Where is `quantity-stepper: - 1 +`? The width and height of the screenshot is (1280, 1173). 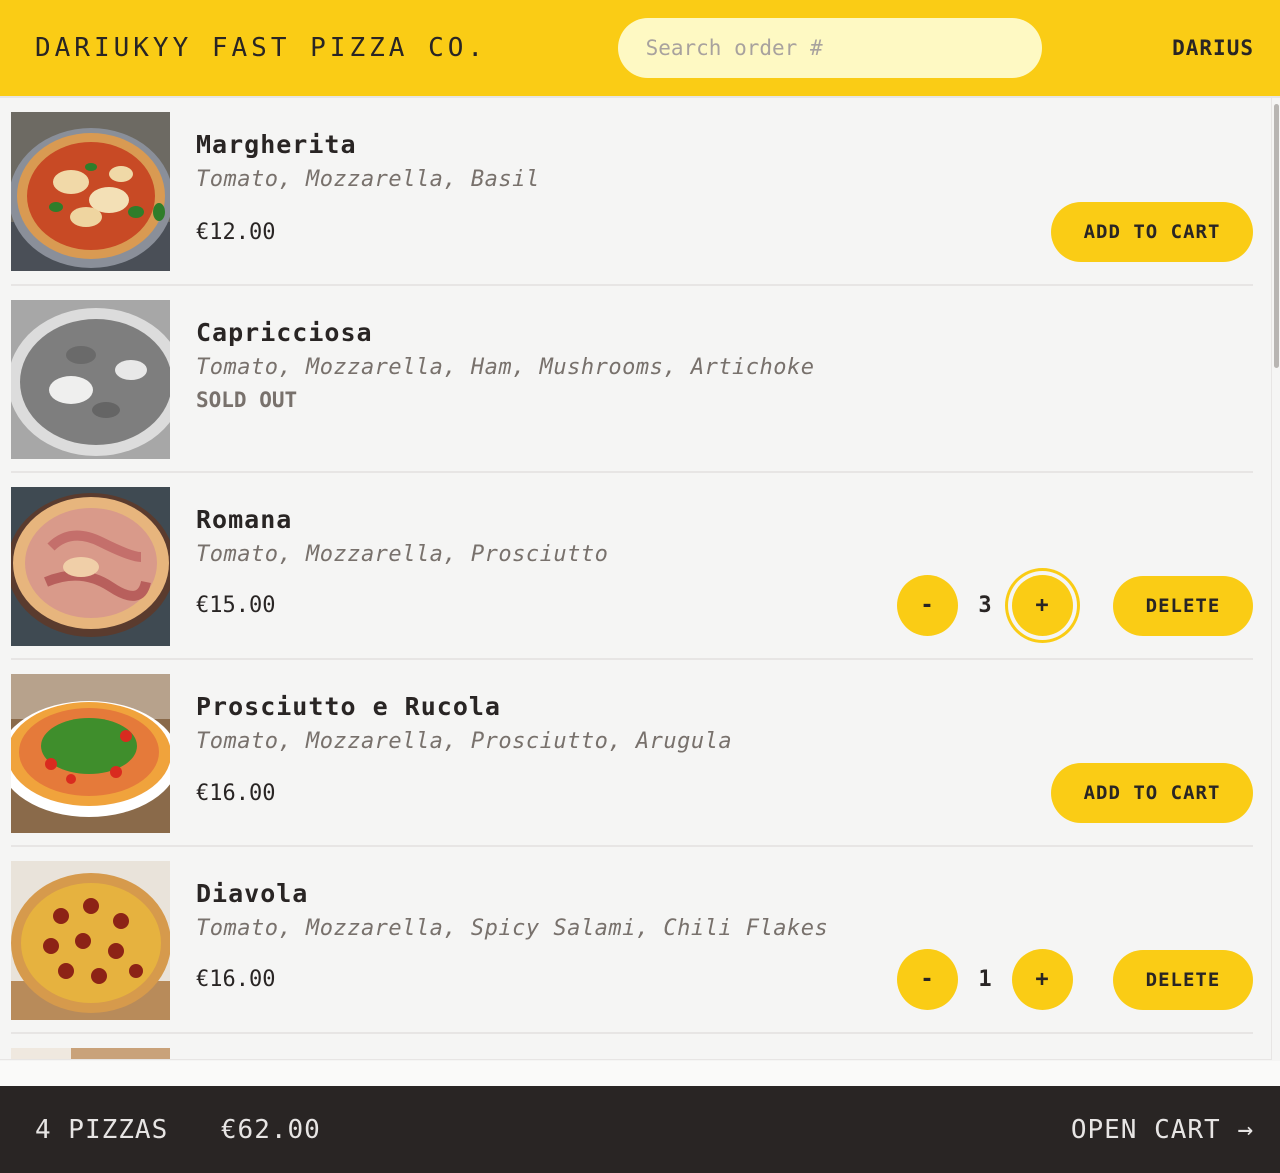
quantity-stepper: - 1 + is located at coordinates (985, 979).